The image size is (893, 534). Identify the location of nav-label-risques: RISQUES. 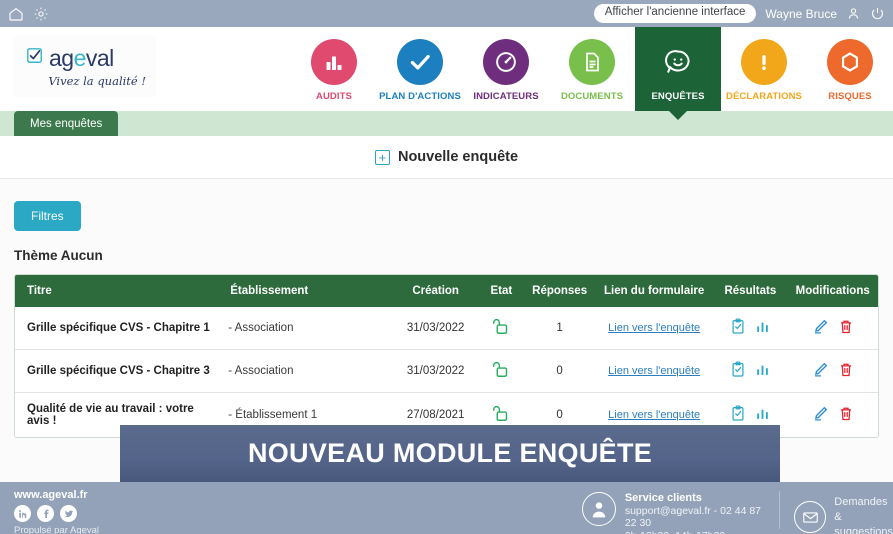
(850, 96).